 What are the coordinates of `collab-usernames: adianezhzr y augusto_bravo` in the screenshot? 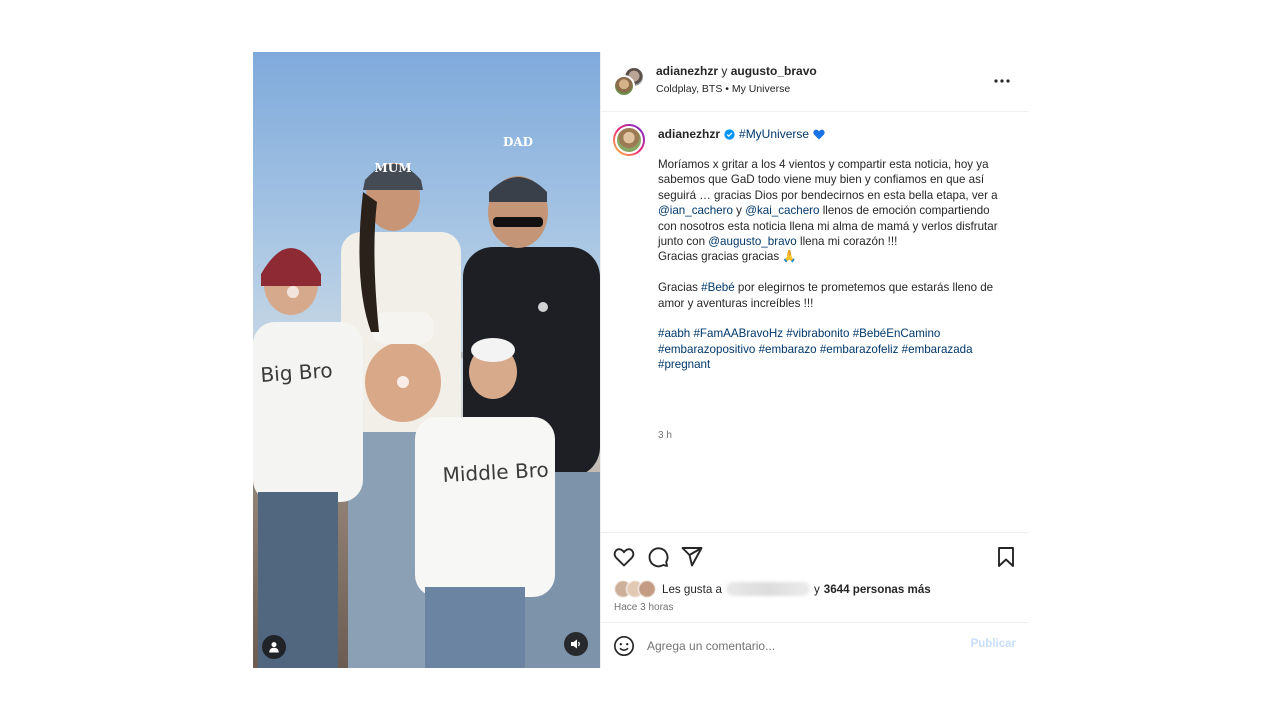 It's located at (736, 71).